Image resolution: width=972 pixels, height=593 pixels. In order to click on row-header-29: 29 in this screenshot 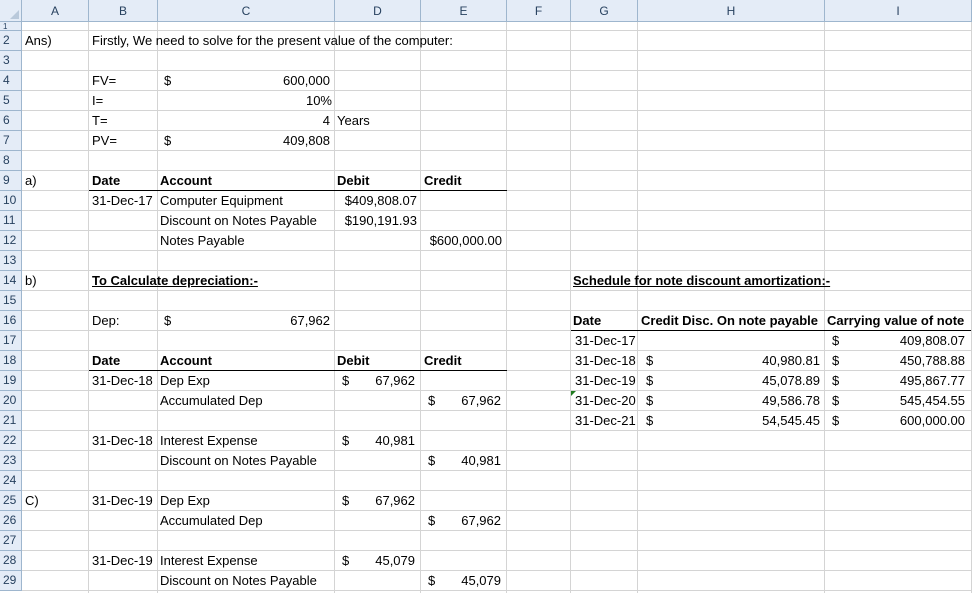, I will do `click(11, 581)`.